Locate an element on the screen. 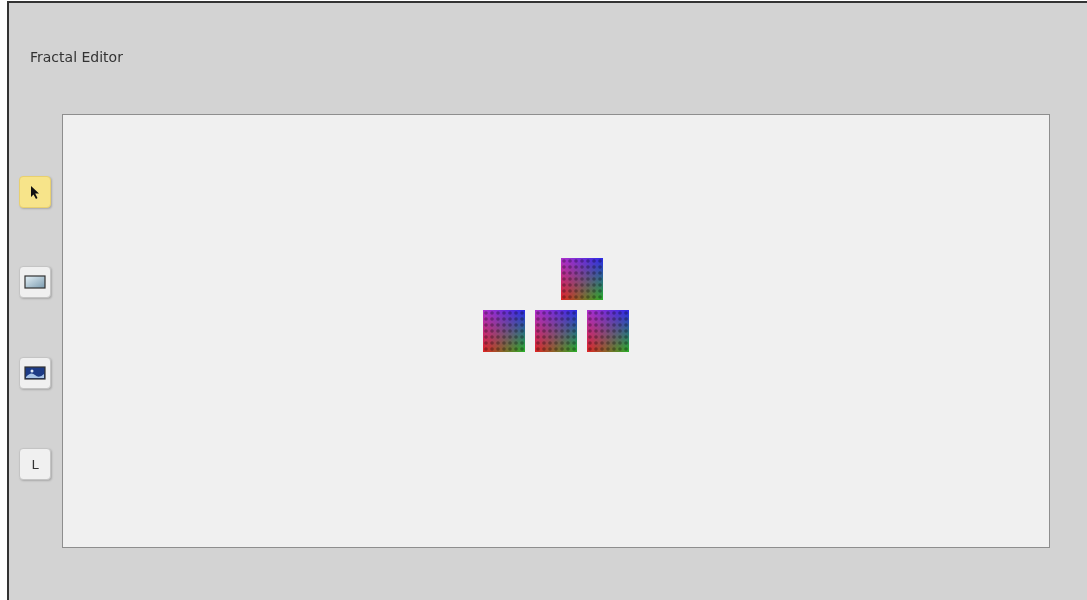  rectangle-icon is located at coordinates (35, 282).